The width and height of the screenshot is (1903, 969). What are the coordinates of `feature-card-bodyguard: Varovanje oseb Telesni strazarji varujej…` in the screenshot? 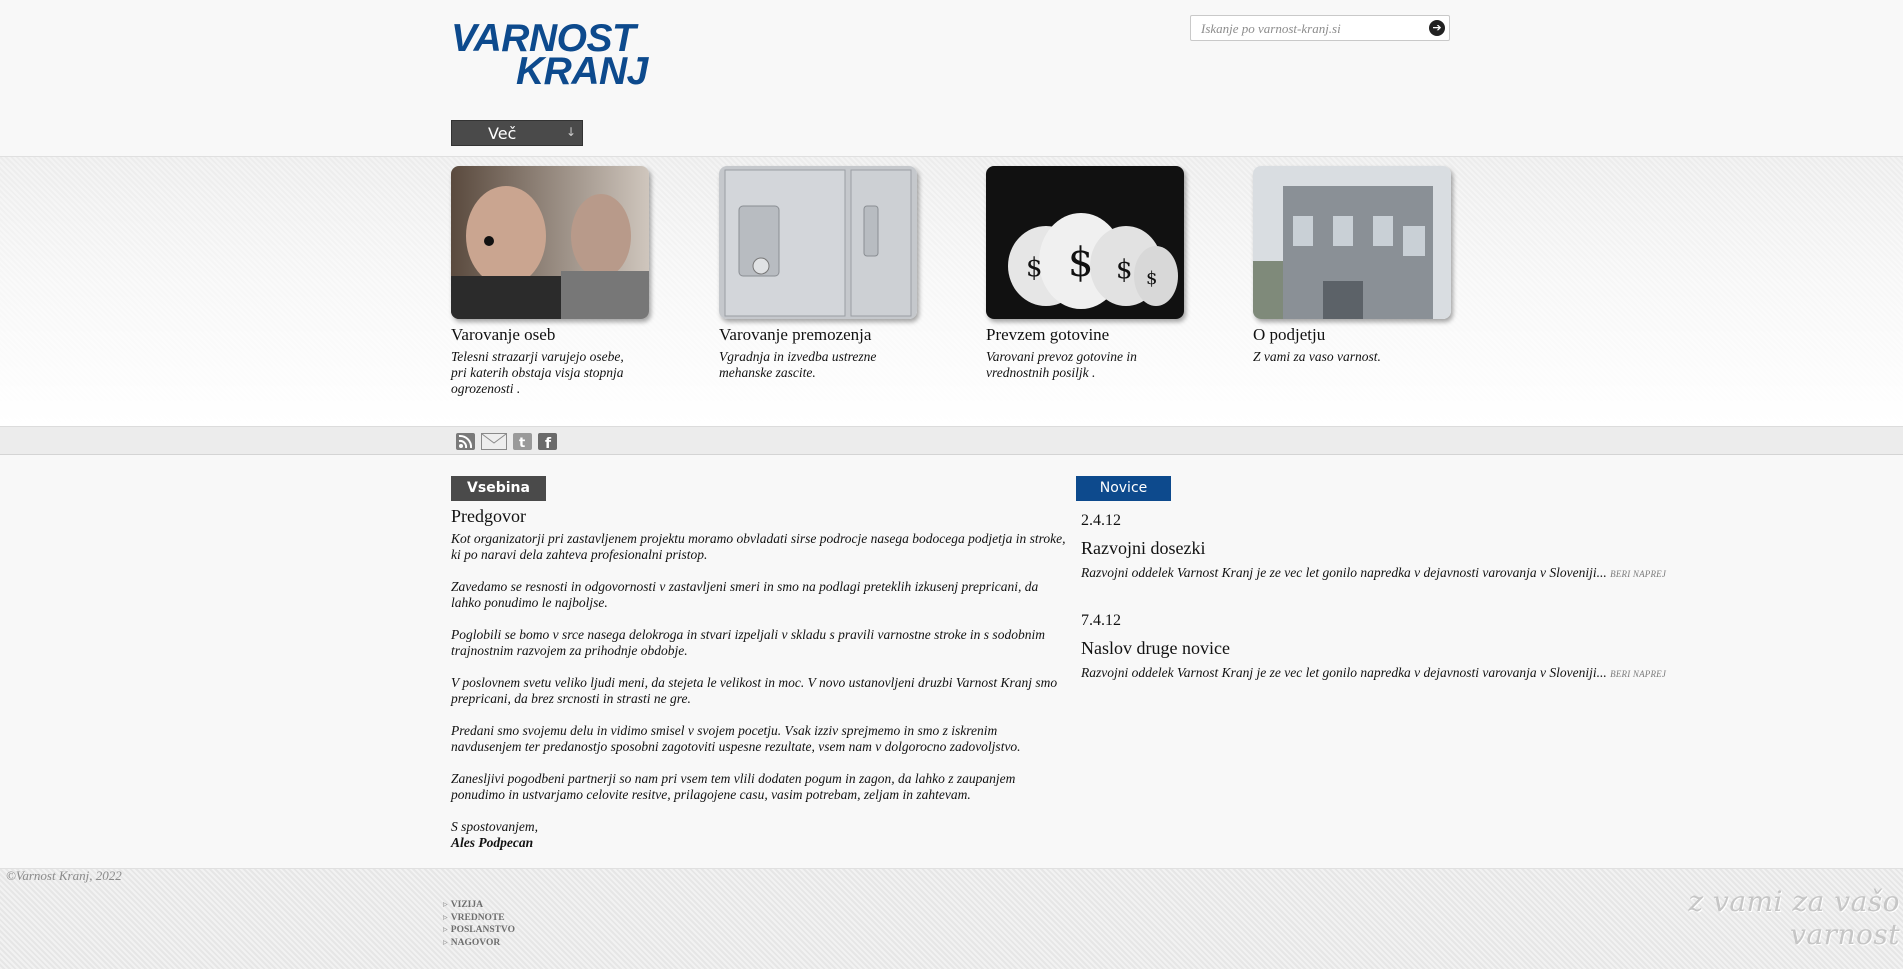 It's located at (556, 281).